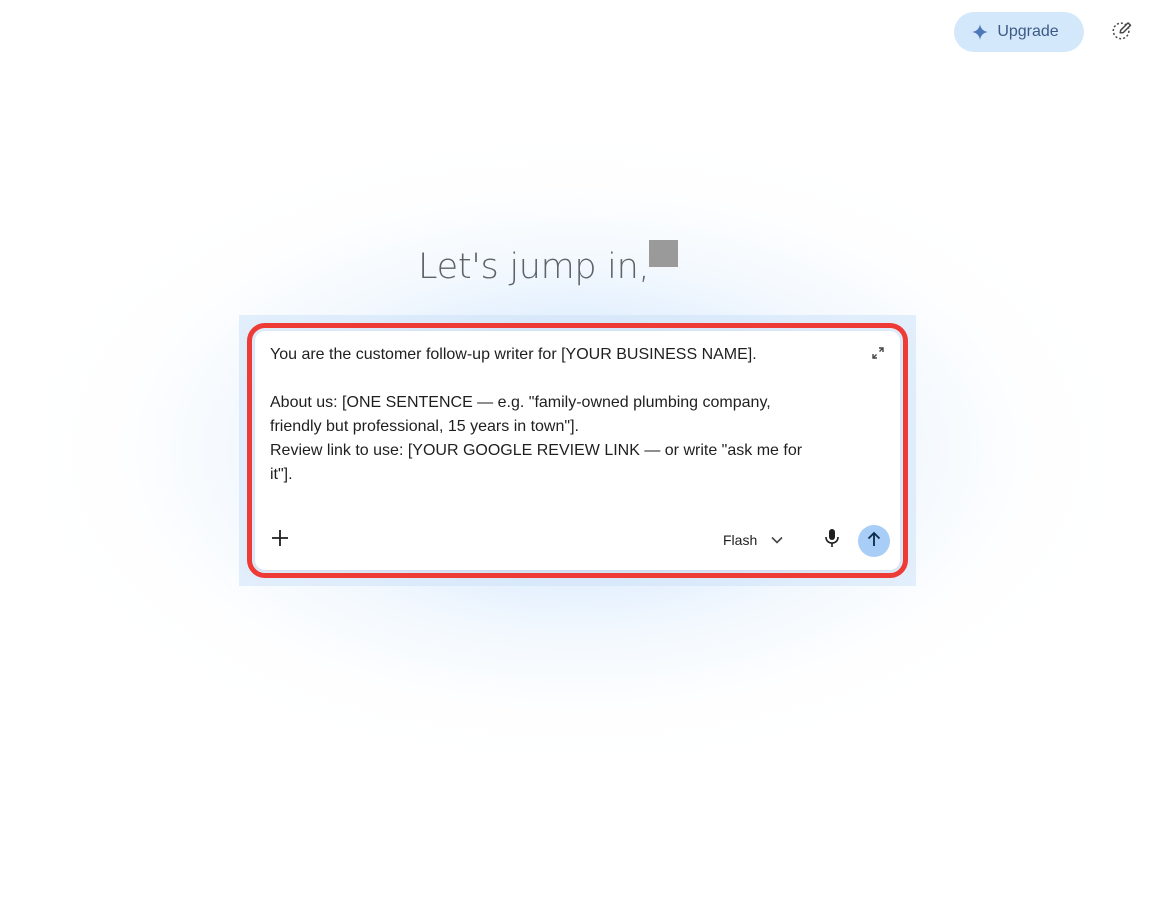 The height and width of the screenshot is (900, 1152). Describe the element at coordinates (664, 253) in the screenshot. I see `user-name-redaction` at that location.